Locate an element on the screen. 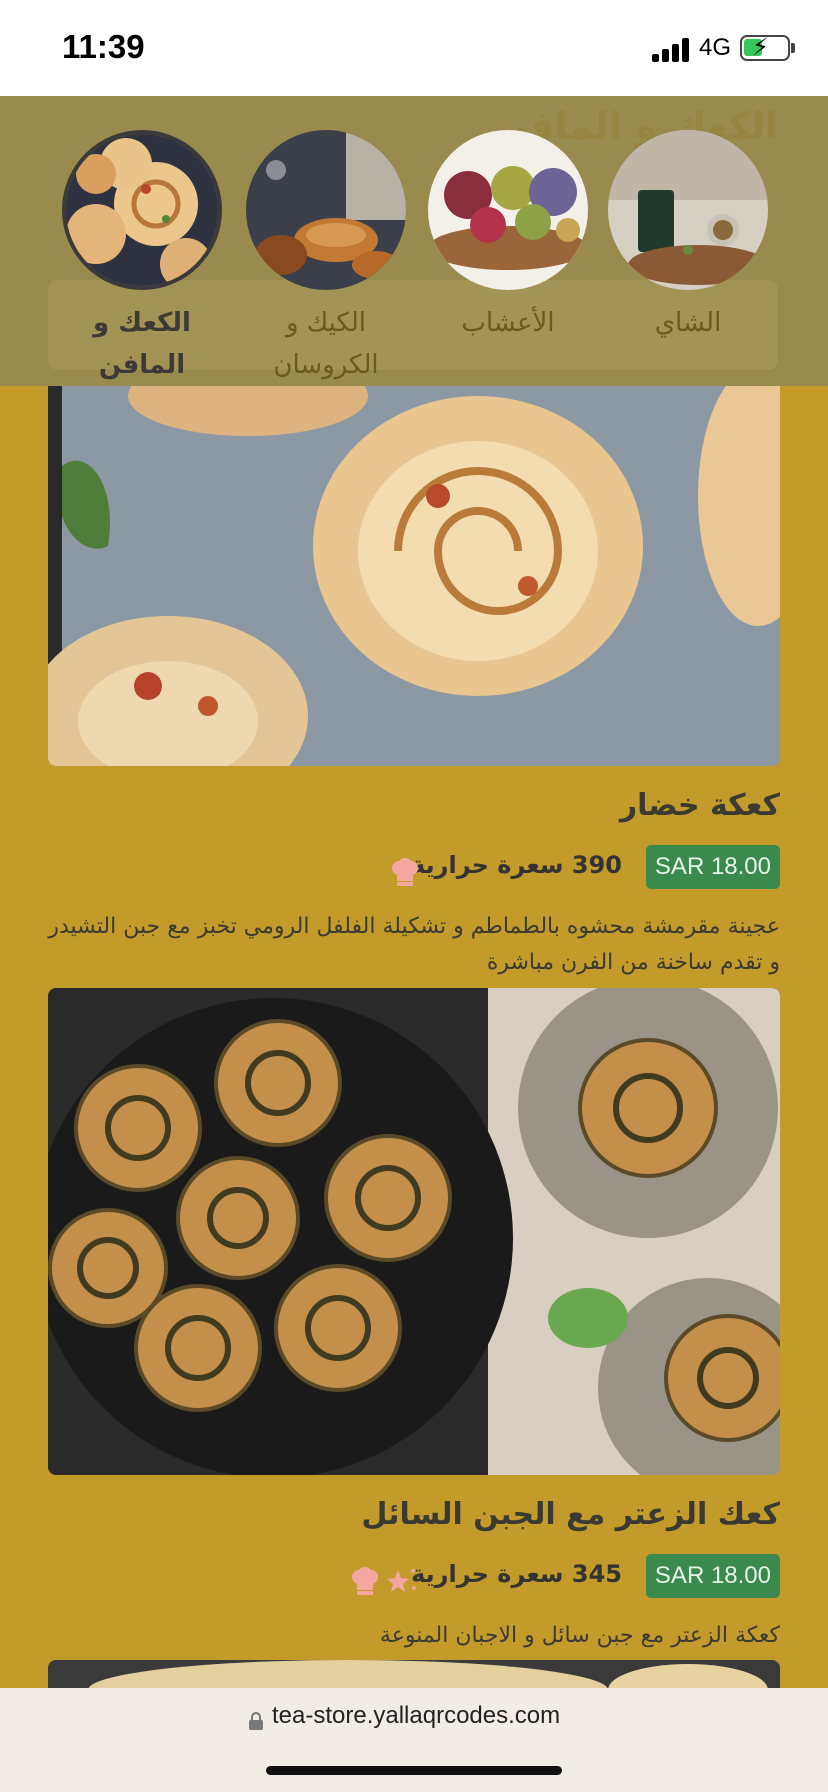 The image size is (828, 1792). category-label: الأعشاب is located at coordinates (508, 323).